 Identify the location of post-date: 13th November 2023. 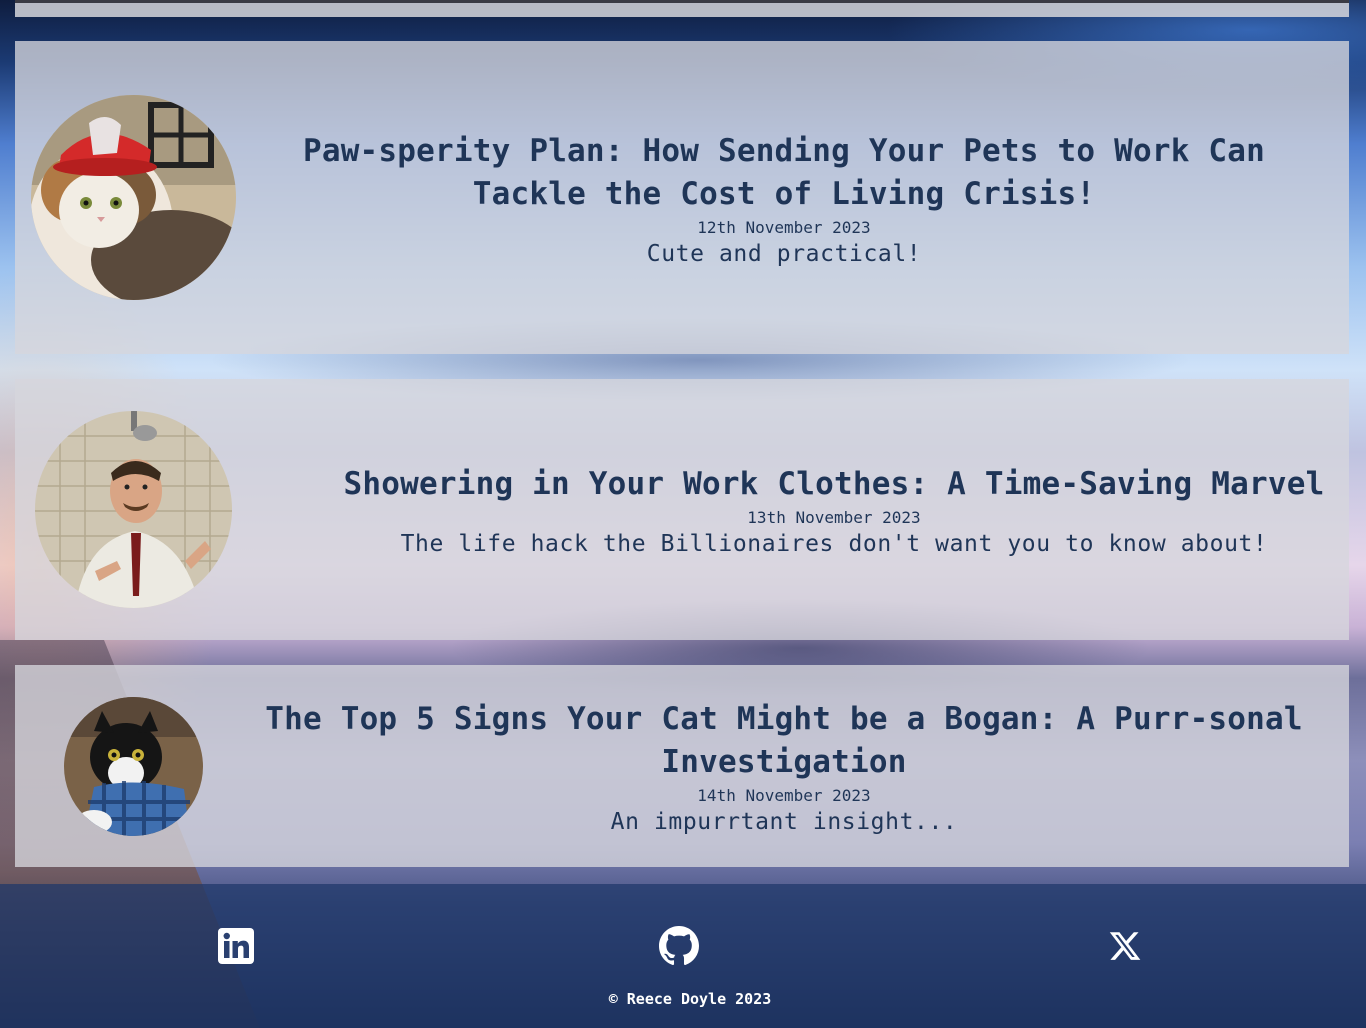
(834, 517).